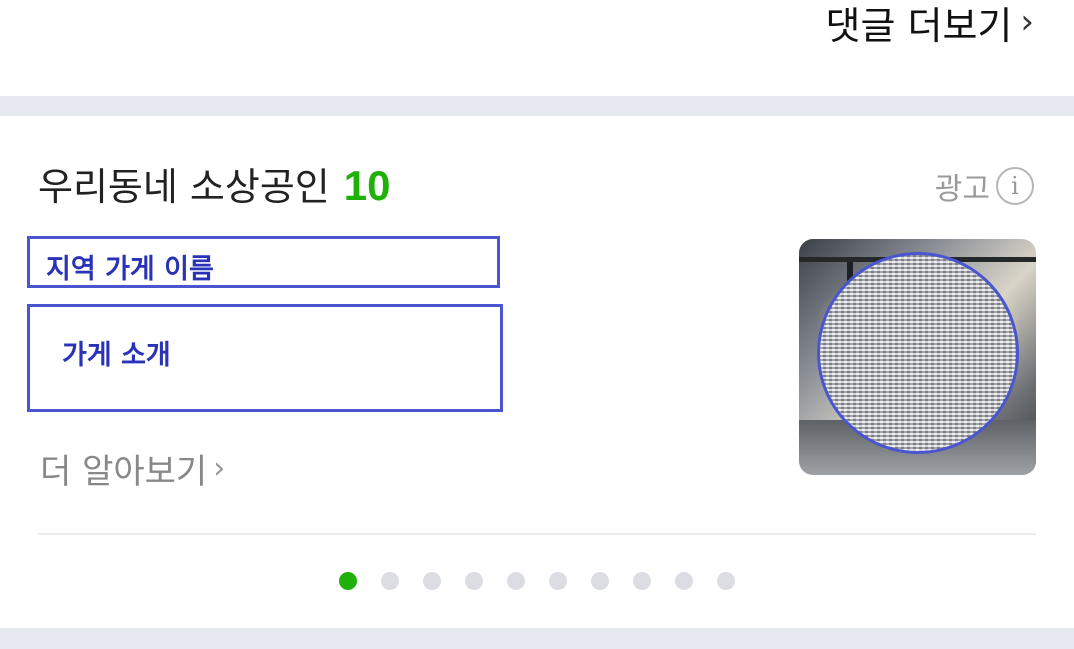 This screenshot has width=1074, height=649. Describe the element at coordinates (124, 472) in the screenshot. I see `learn-more-label: 더 알아보기` at that location.